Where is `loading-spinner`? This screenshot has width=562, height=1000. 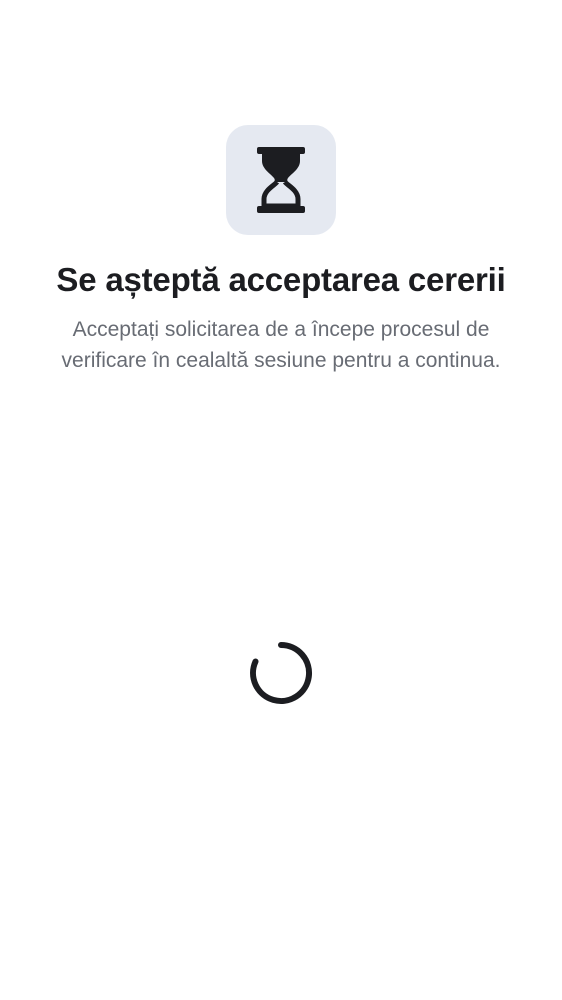 loading-spinner is located at coordinates (281, 673).